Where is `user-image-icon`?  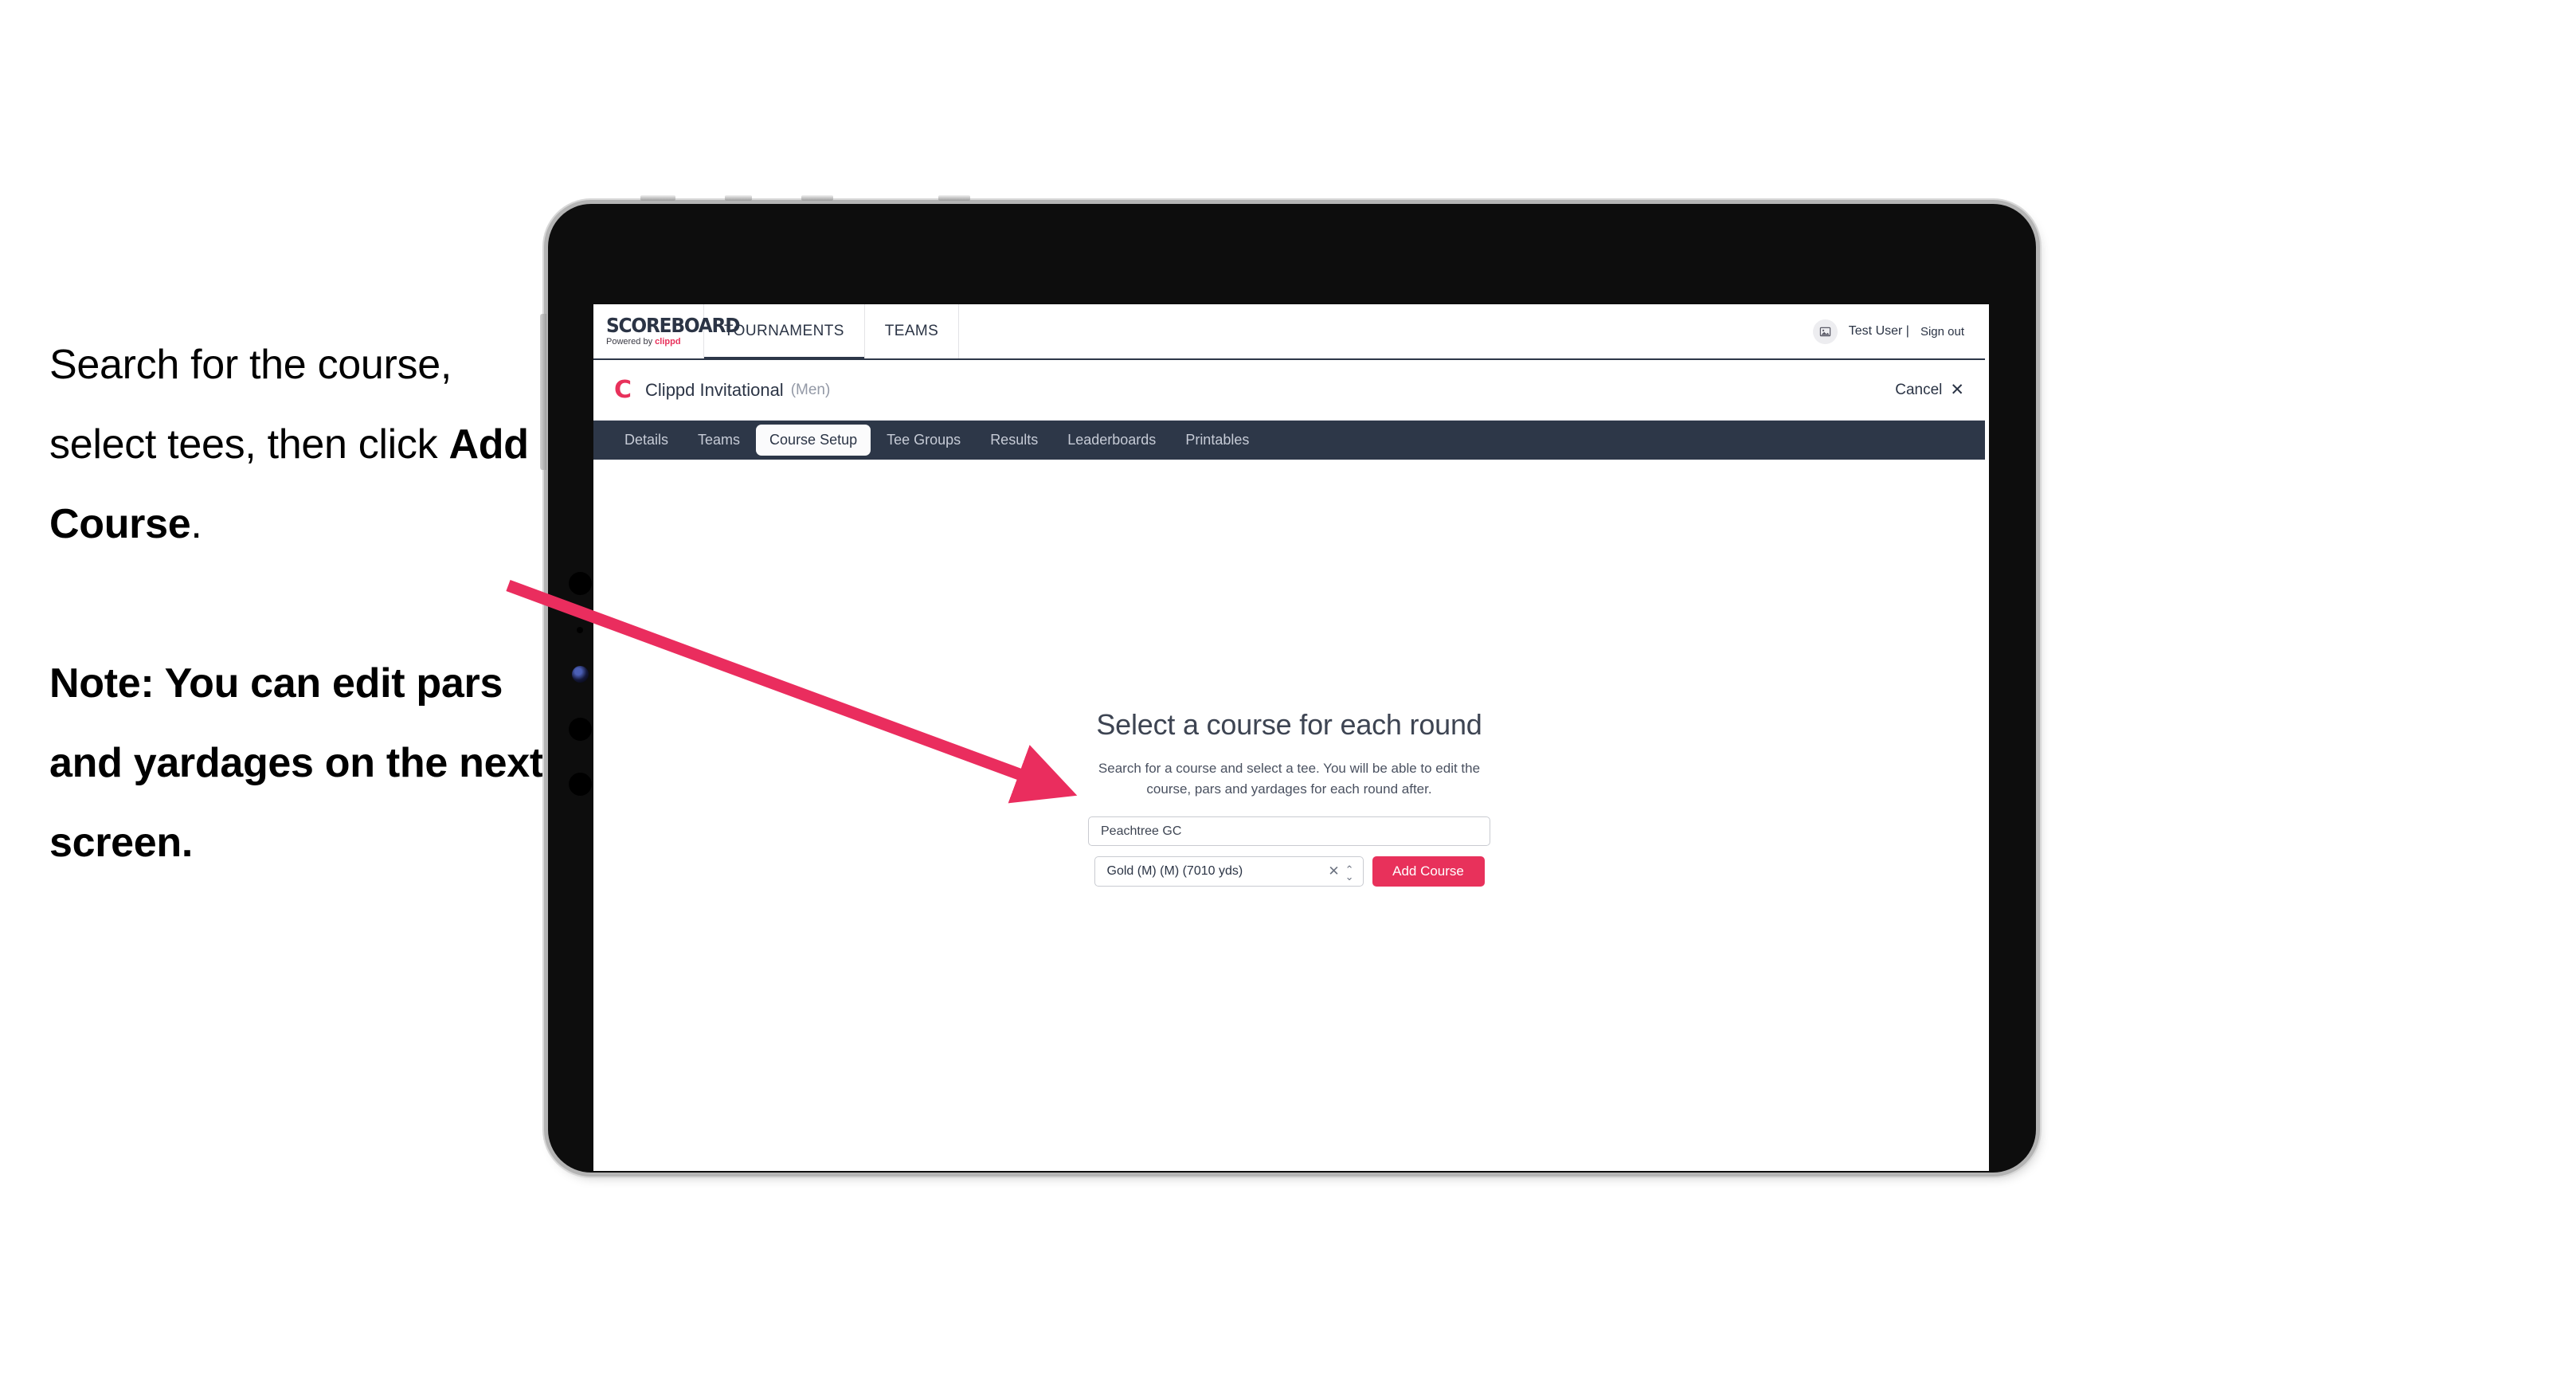
user-image-icon is located at coordinates (1825, 331).